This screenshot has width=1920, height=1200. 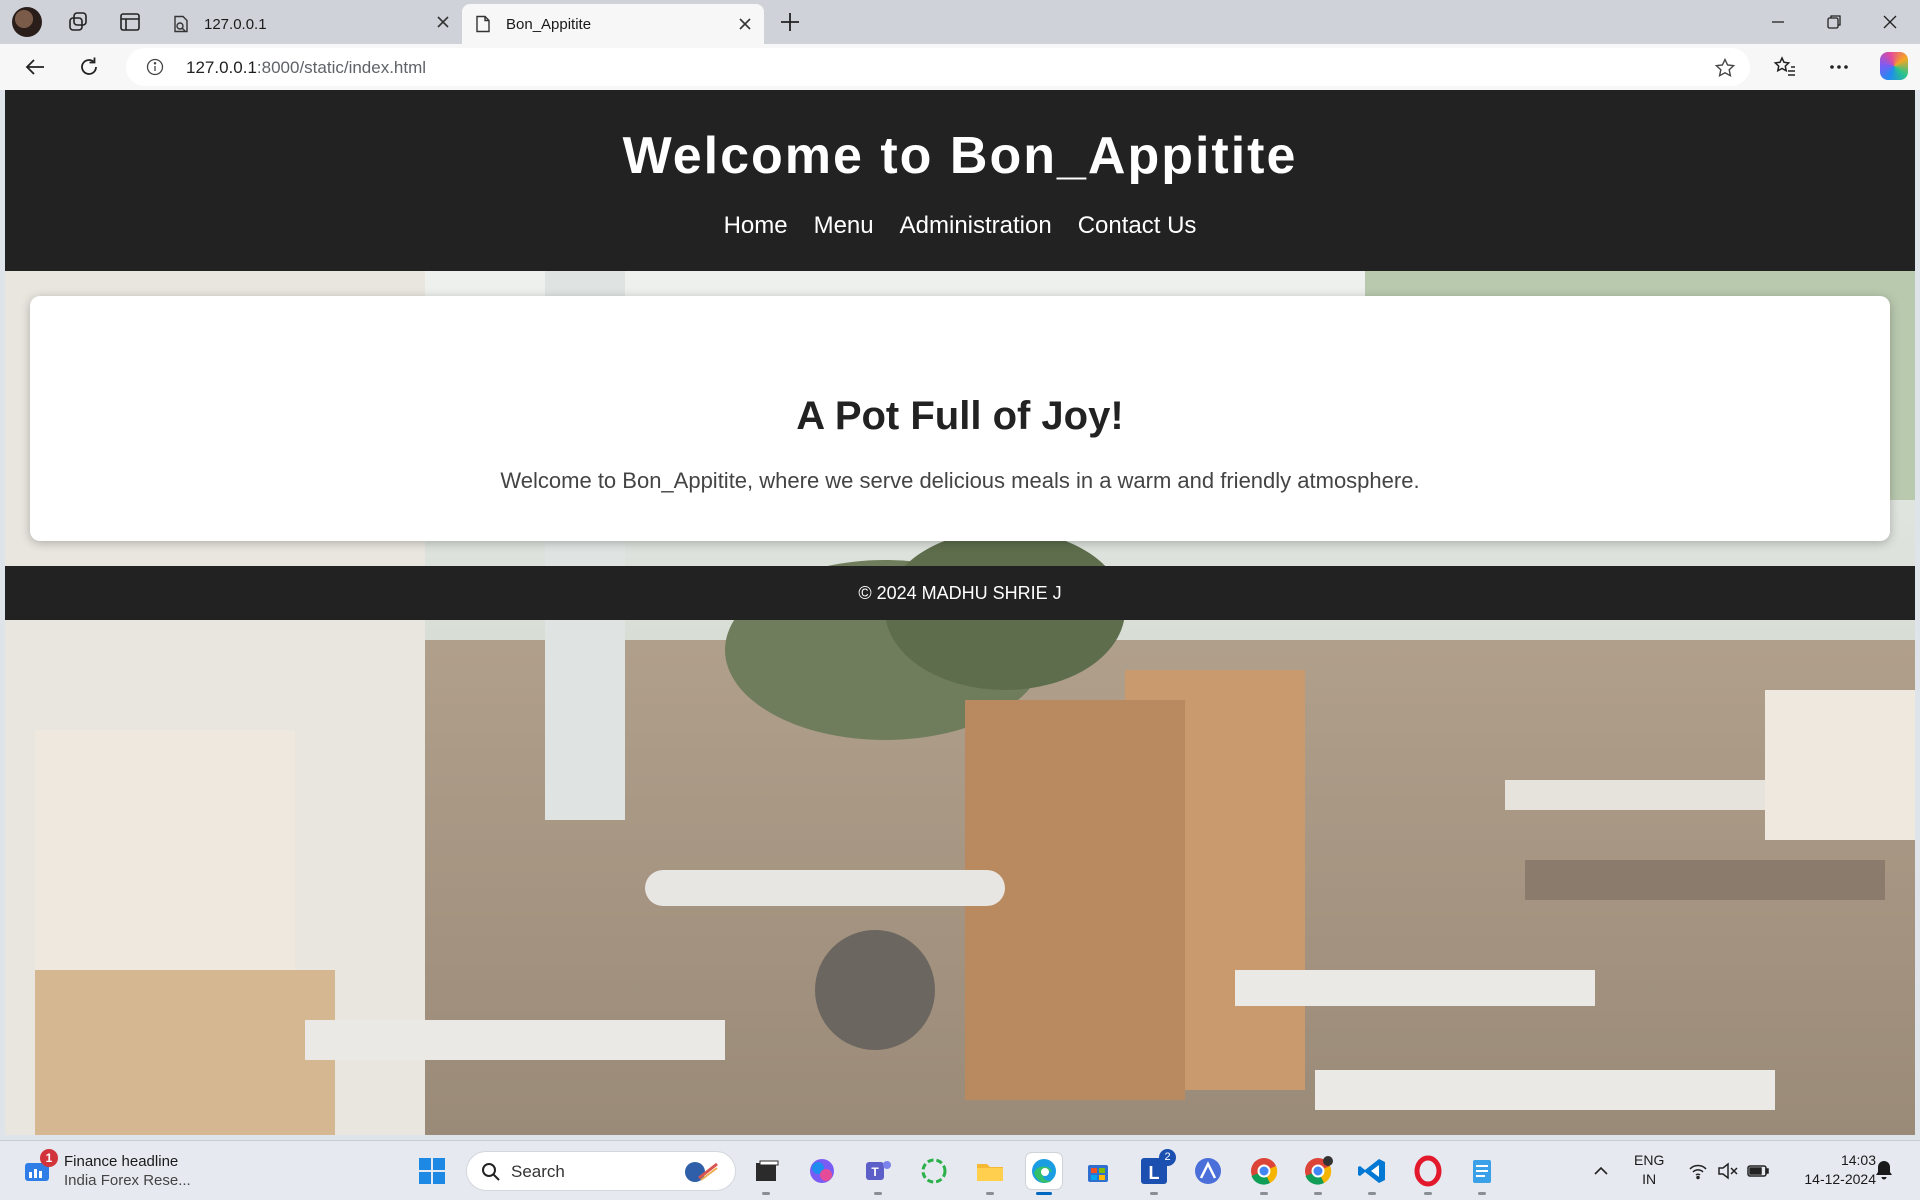 What do you see at coordinates (491, 1172) in the screenshot?
I see `search-icon` at bounding box center [491, 1172].